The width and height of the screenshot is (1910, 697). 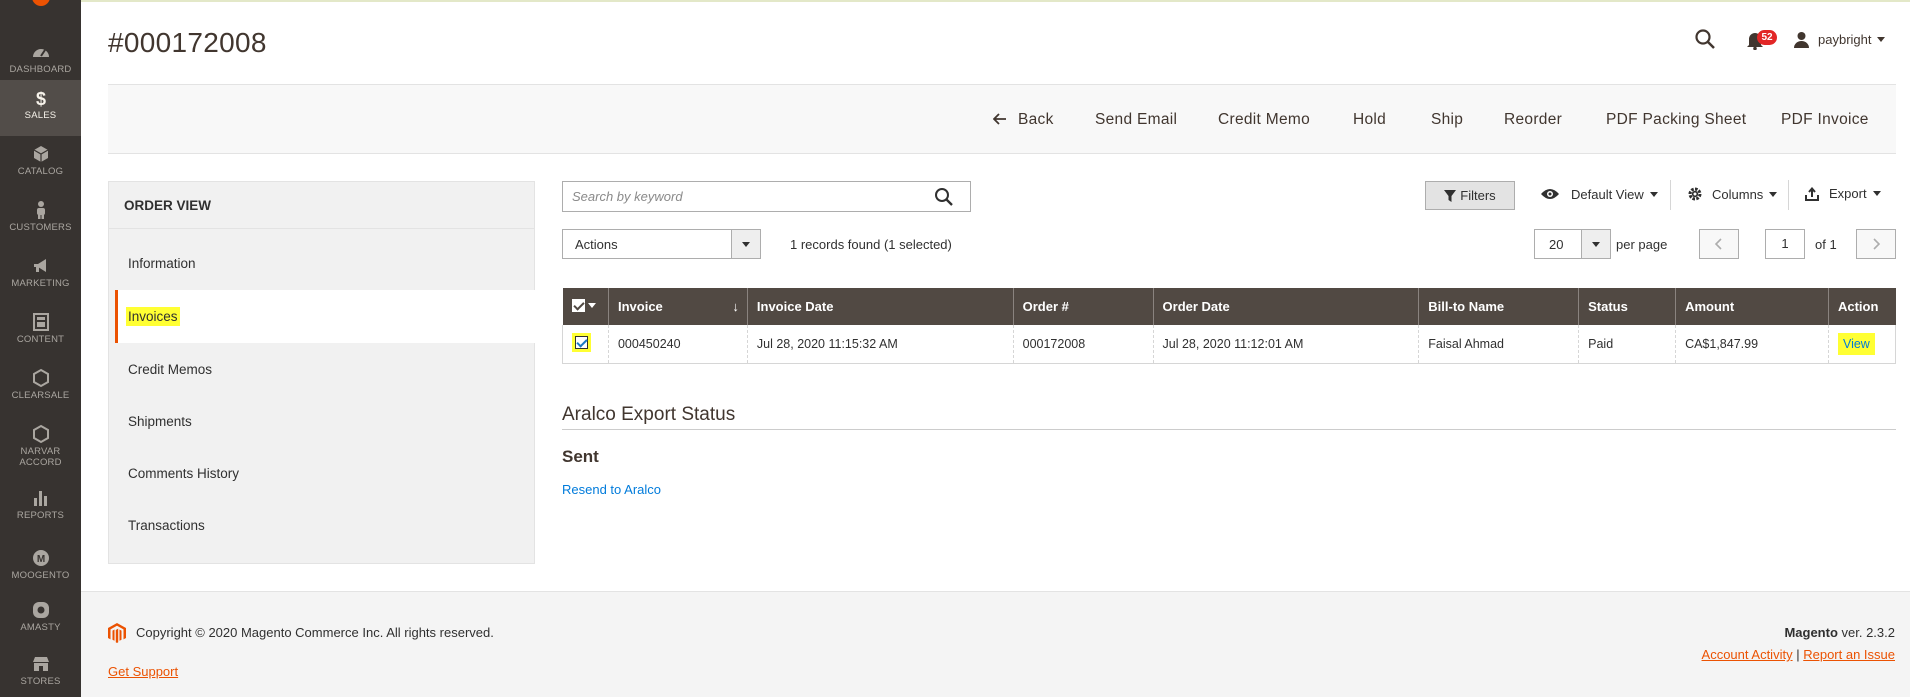 What do you see at coordinates (1264, 120) in the screenshot?
I see `credit-memo-button: Credit Memo` at bounding box center [1264, 120].